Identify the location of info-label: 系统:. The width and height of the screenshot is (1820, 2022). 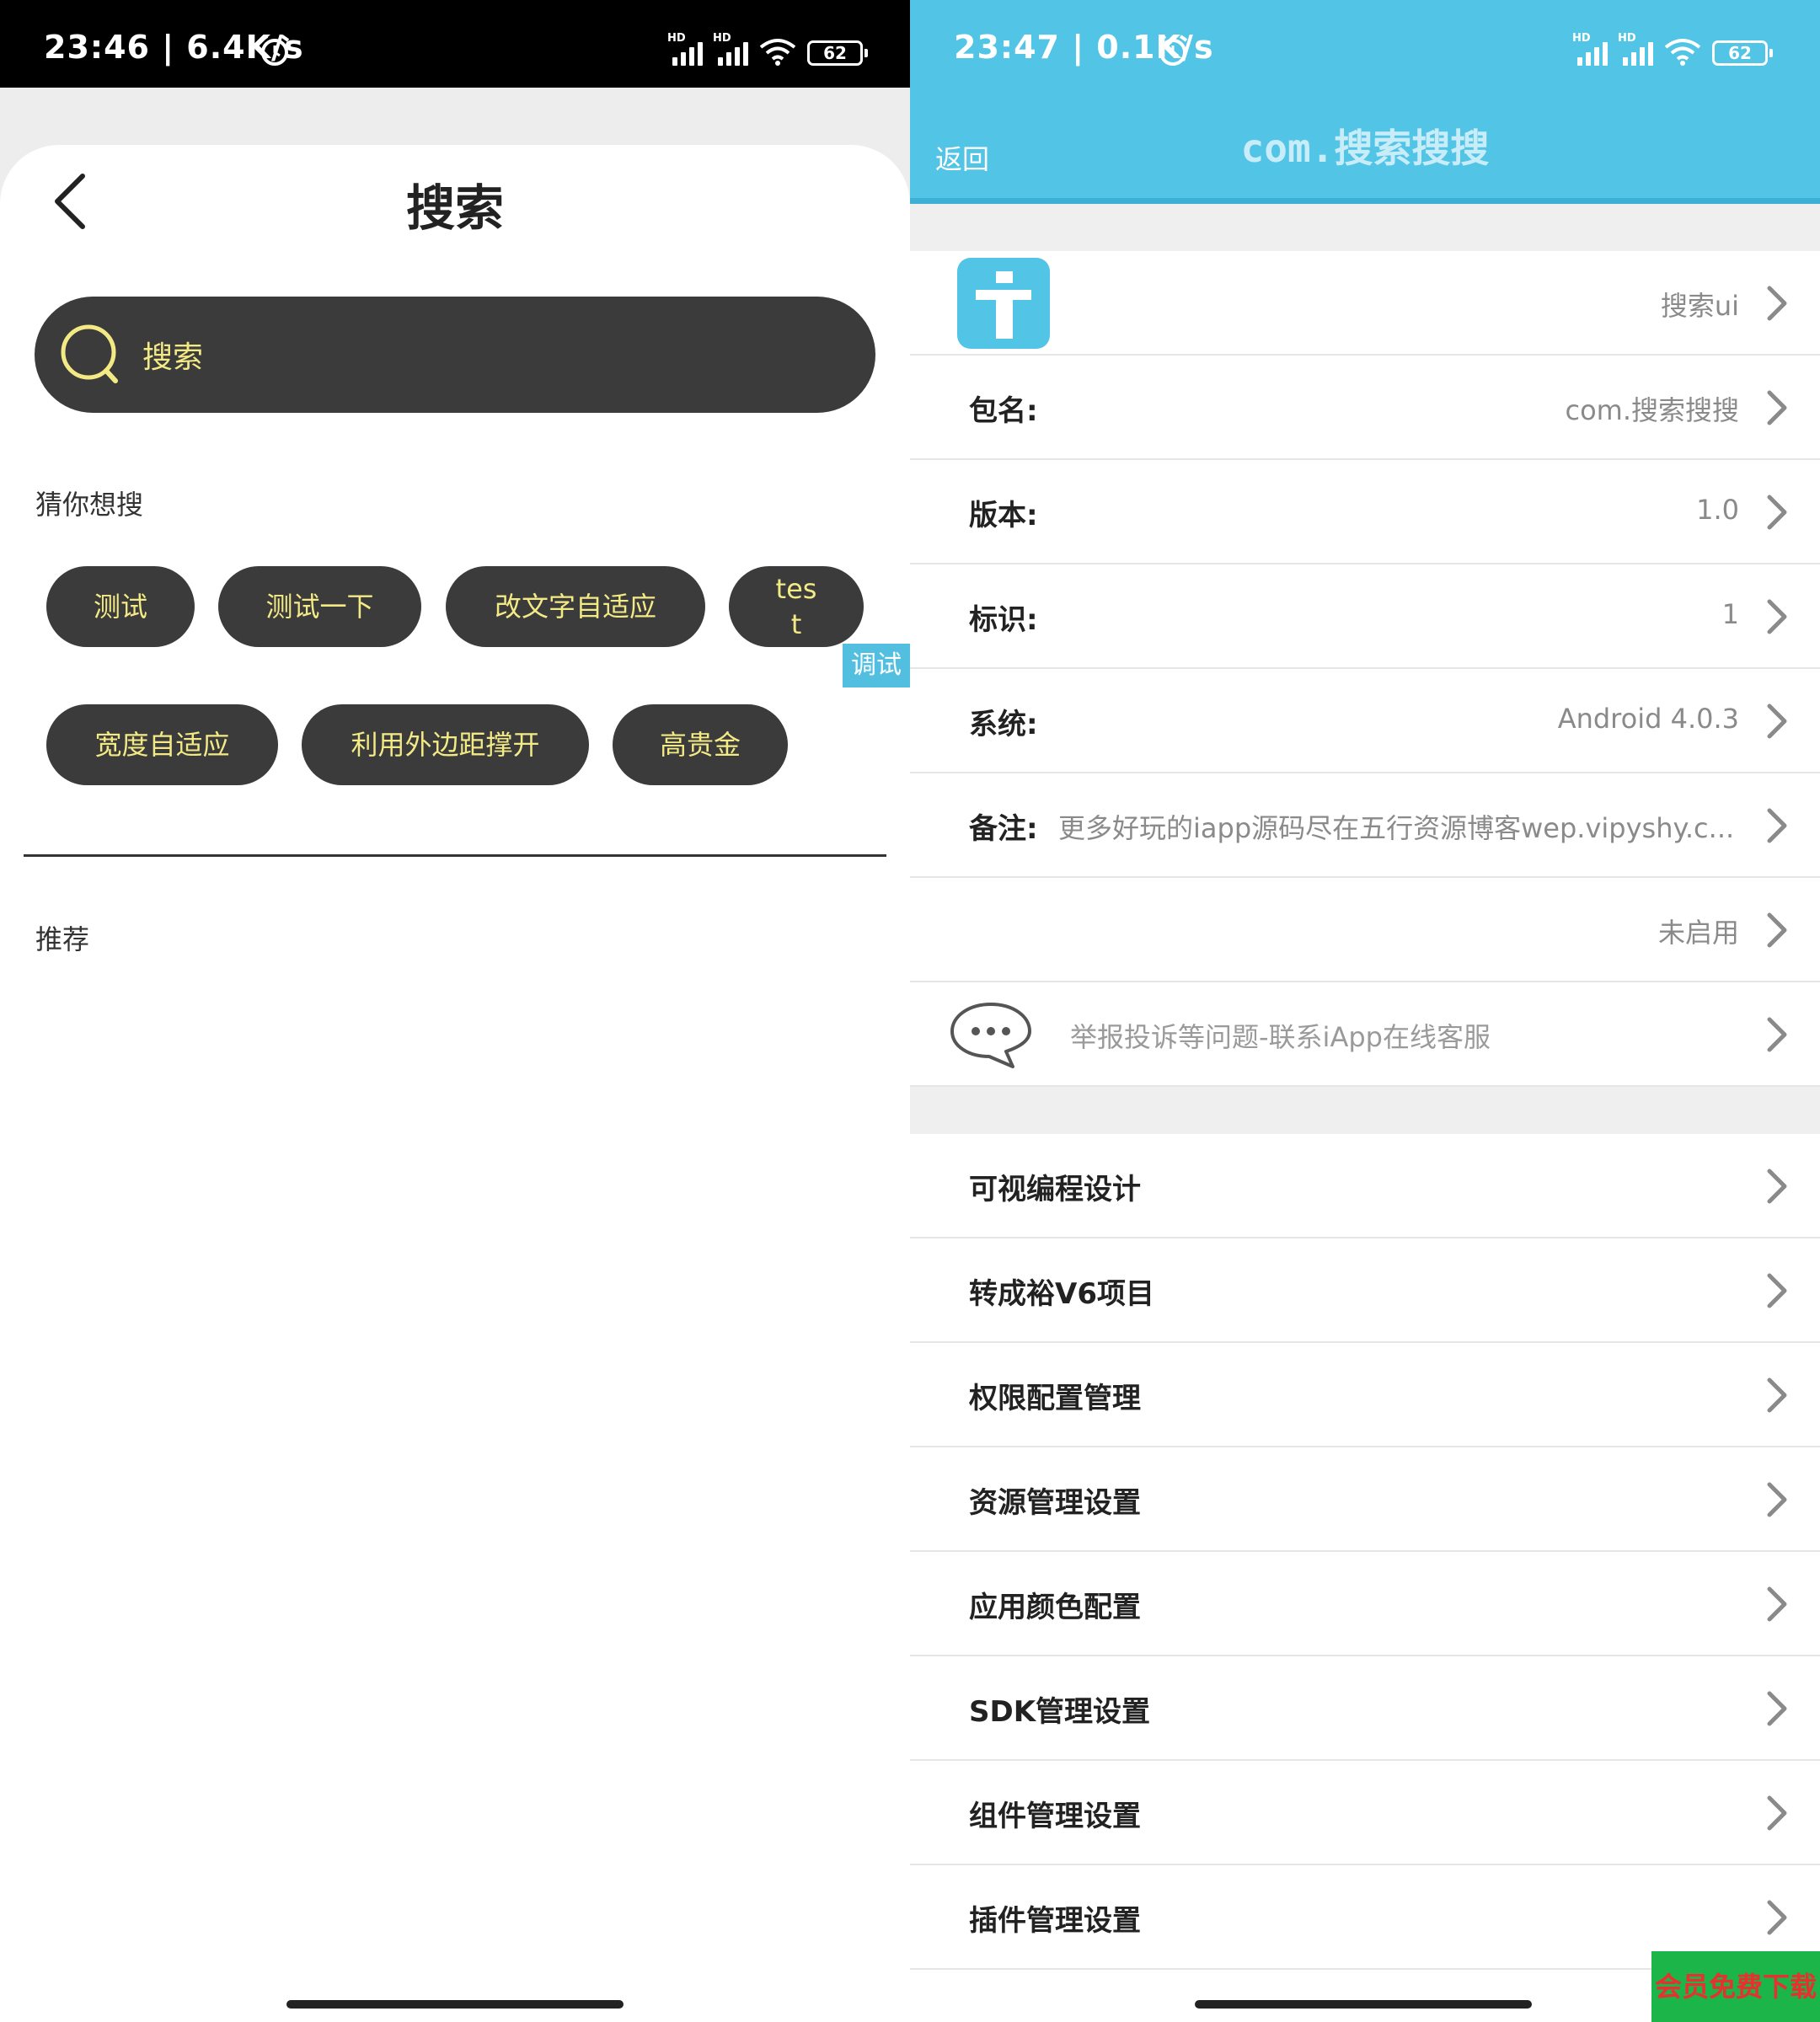
(1003, 724).